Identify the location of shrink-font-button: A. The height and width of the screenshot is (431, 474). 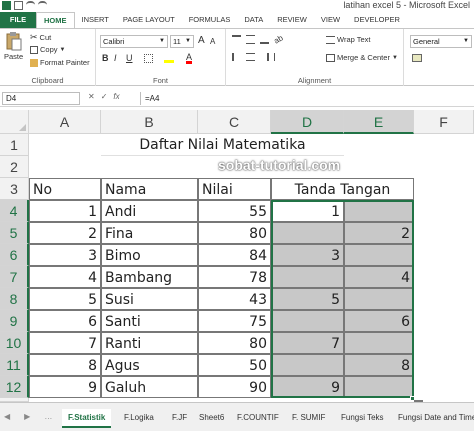
(212, 41).